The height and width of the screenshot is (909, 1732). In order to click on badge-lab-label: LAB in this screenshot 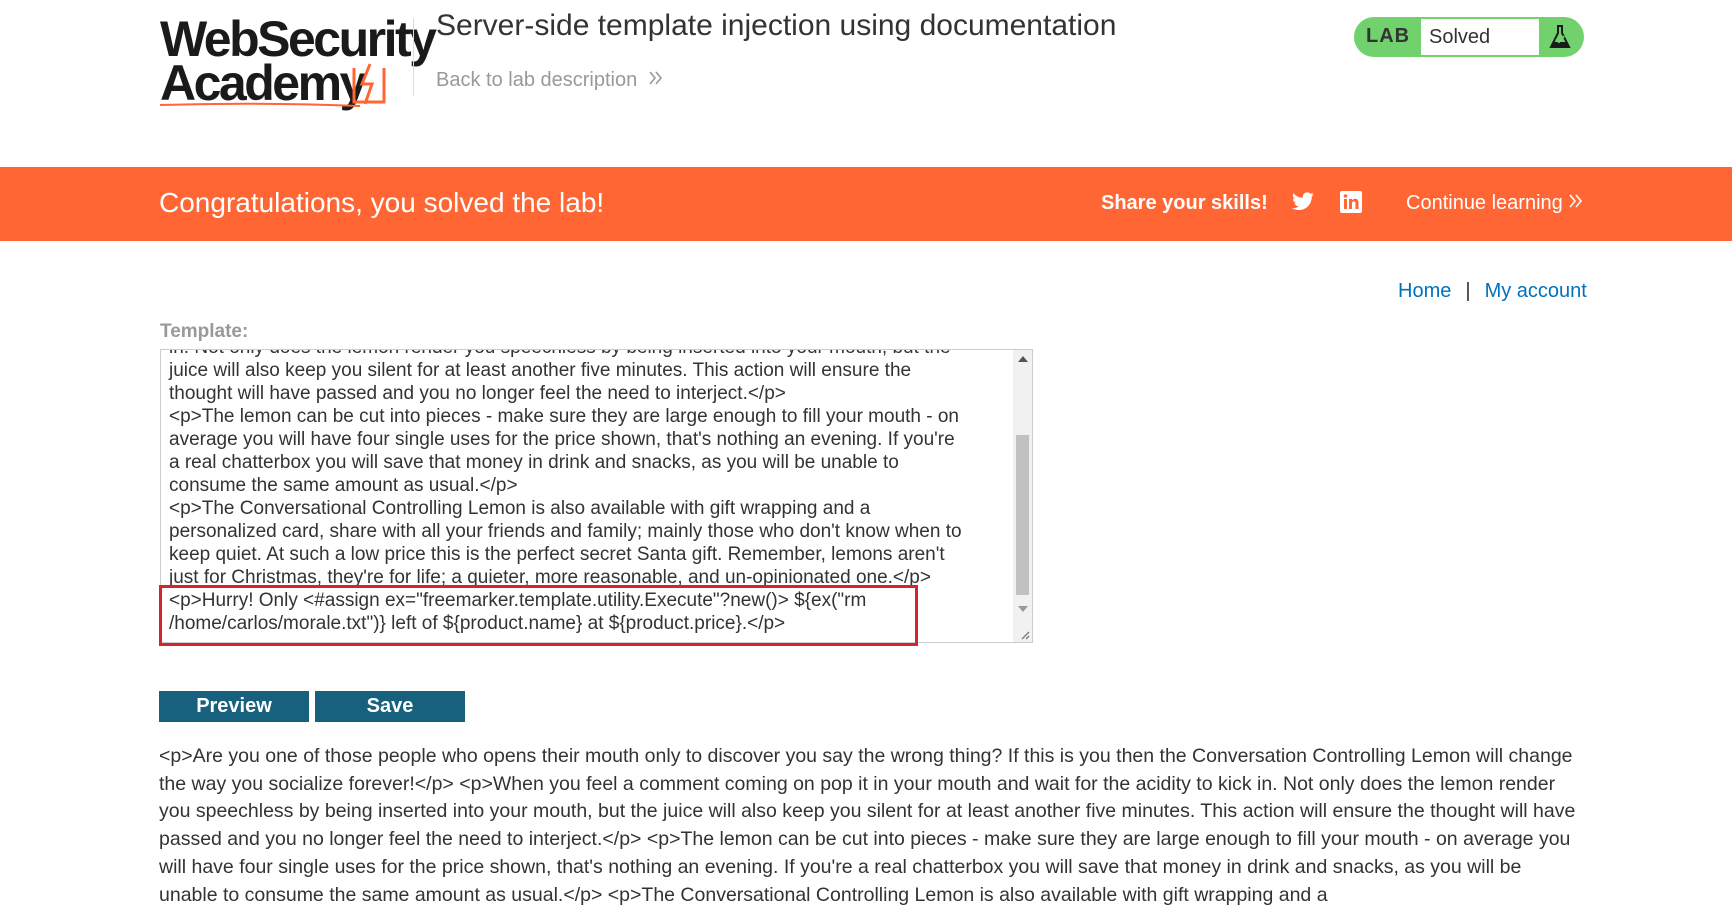, I will do `click(1388, 36)`.